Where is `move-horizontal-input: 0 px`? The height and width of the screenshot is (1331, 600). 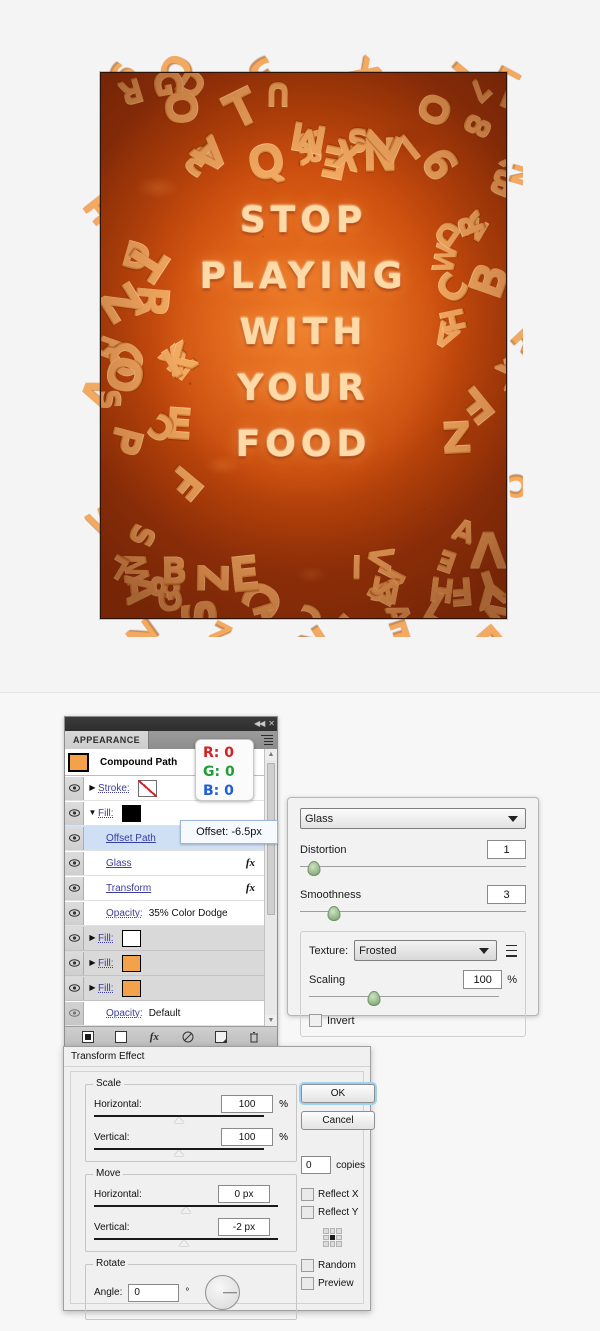
move-horizontal-input: 0 px is located at coordinates (244, 1194).